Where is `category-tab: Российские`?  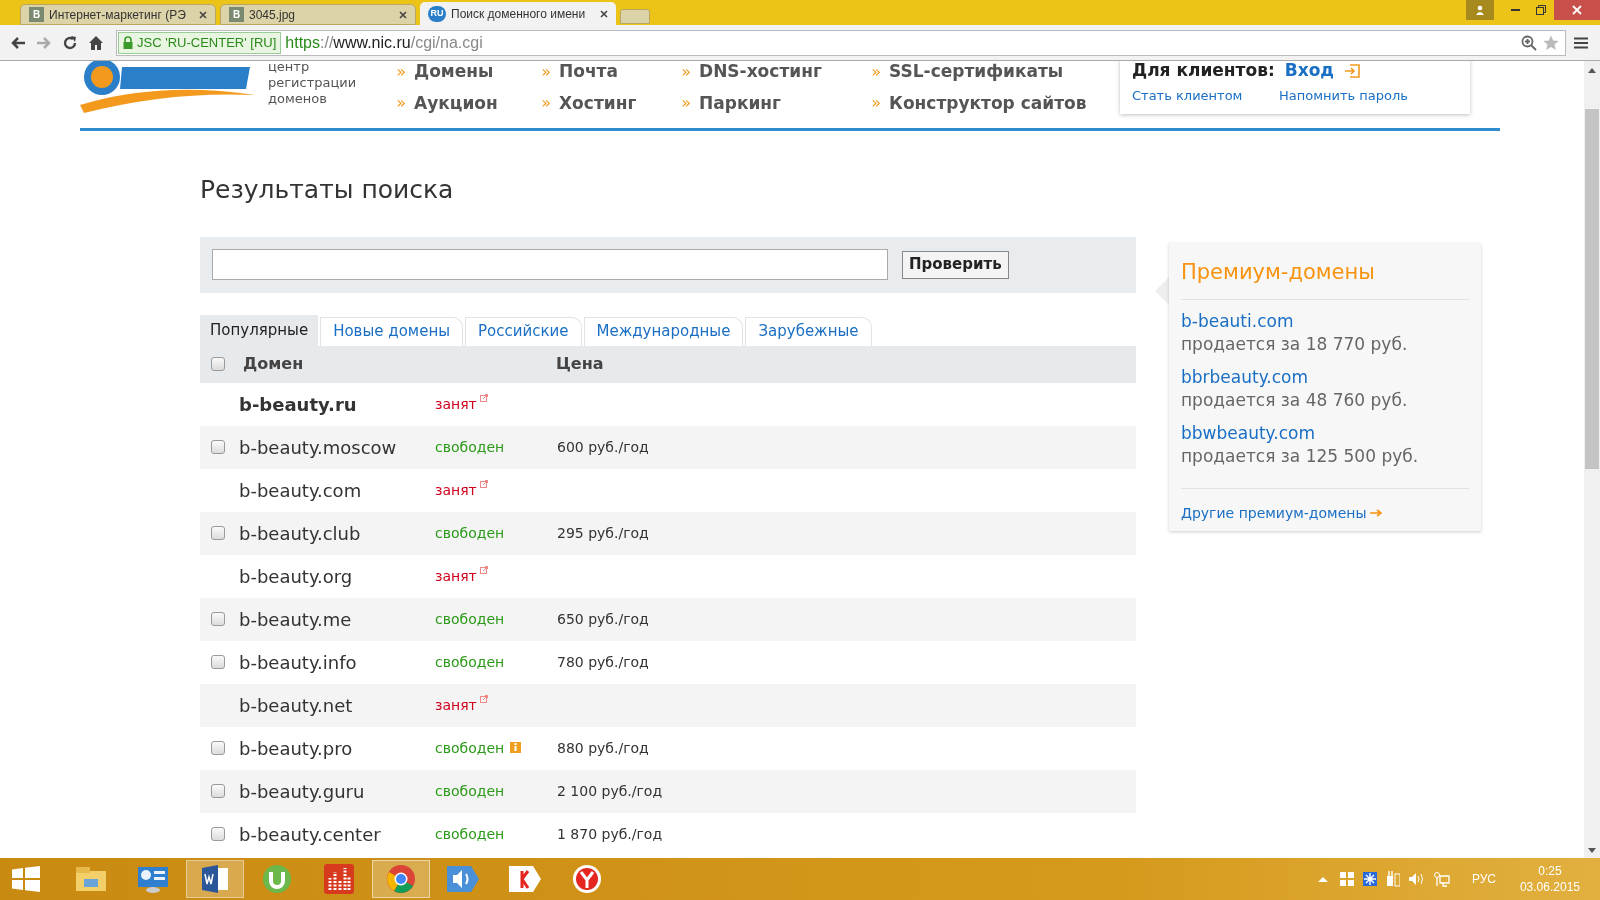
category-tab: Российские is located at coordinates (523, 331).